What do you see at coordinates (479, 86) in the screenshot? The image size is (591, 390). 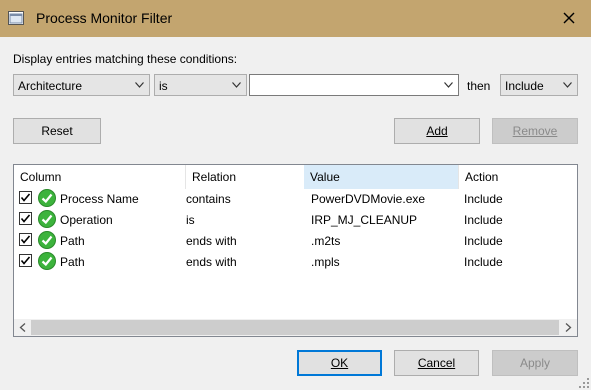 I see `then-label: then` at bounding box center [479, 86].